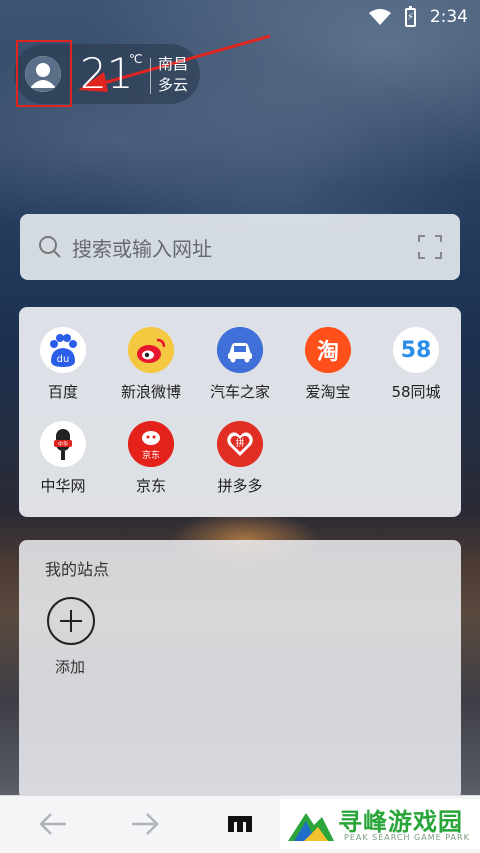  Describe the element at coordinates (63, 359) in the screenshot. I see `baidu-icon-text: du` at that location.